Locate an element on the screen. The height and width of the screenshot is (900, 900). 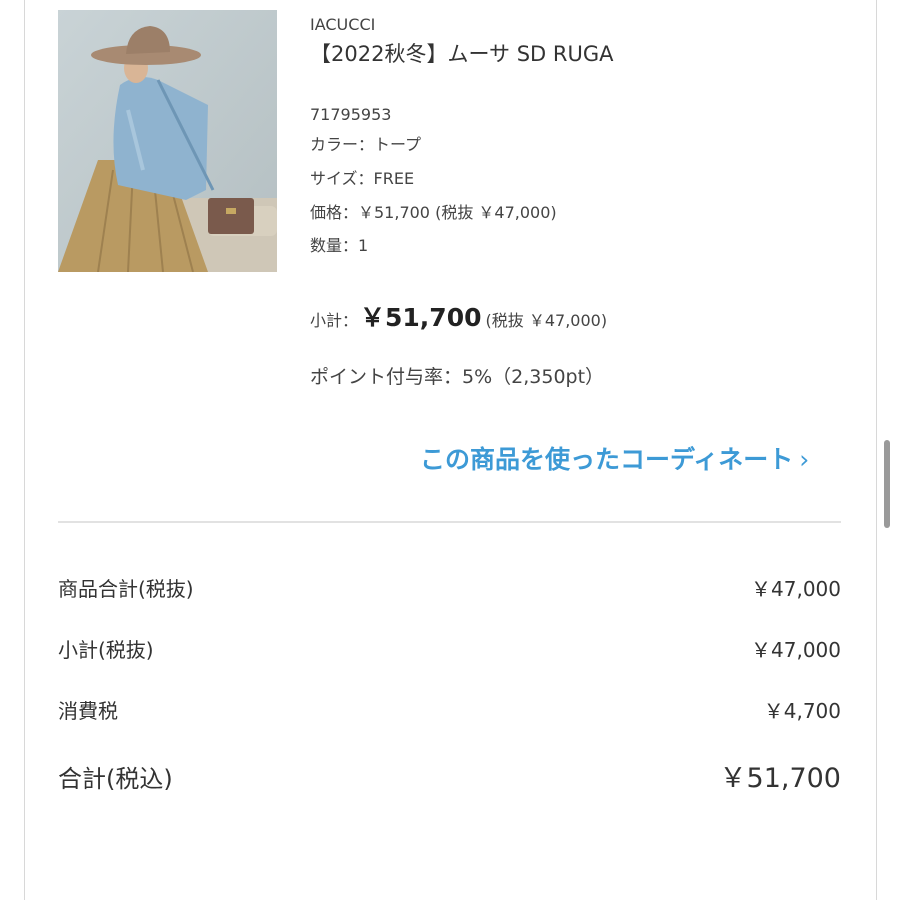
coordinate-link: この商品を使ったコーディネート › is located at coordinates (614, 458).